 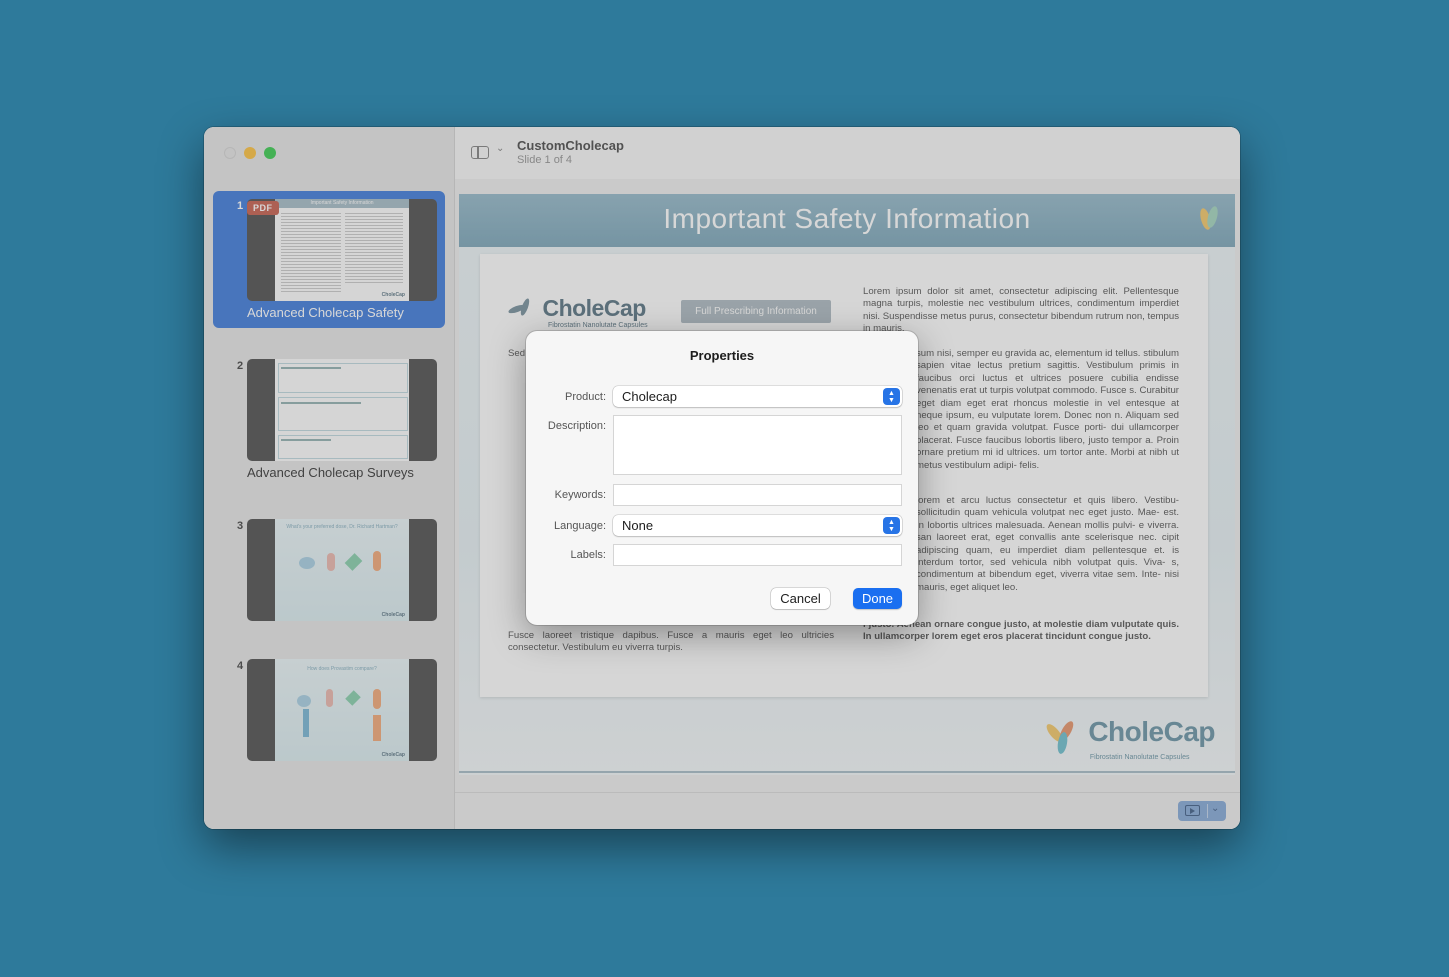 I want to click on keywords-field, so click(x=757, y=495).